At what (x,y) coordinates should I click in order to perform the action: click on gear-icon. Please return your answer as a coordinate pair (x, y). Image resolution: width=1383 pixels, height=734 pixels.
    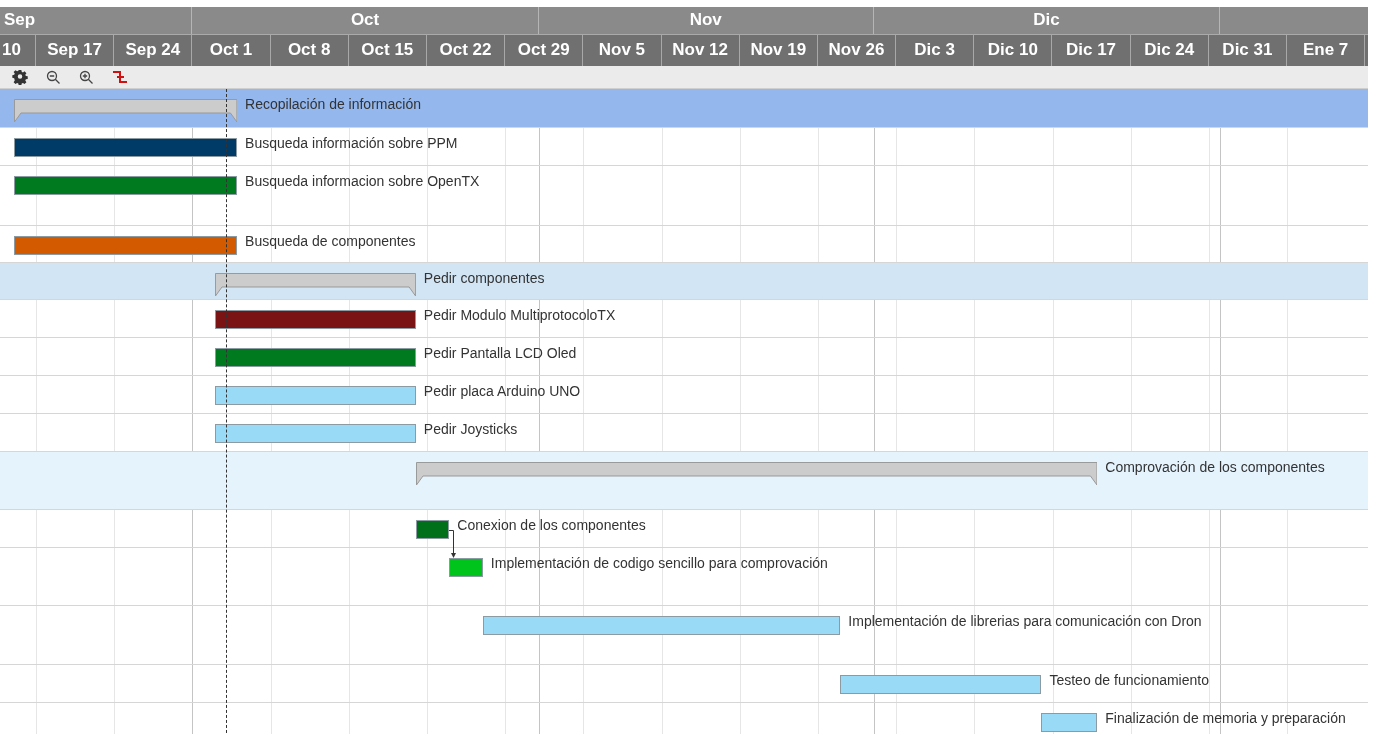
    Looking at the image, I should click on (20, 77).